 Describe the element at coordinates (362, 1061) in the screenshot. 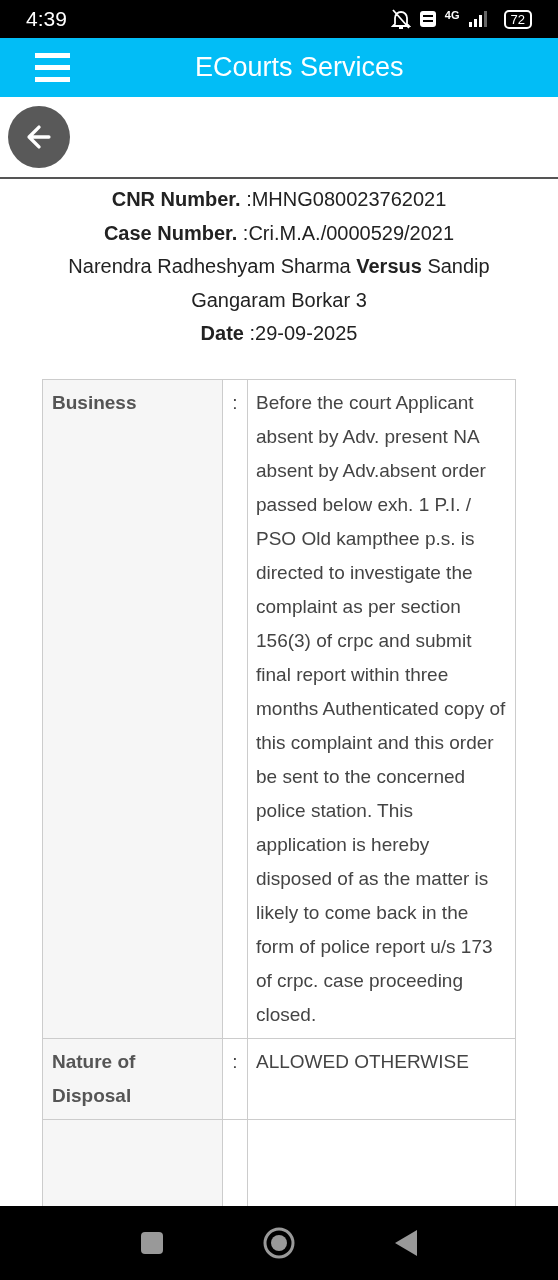

I see `field-value: ALLOWED OTHERWISE` at that location.